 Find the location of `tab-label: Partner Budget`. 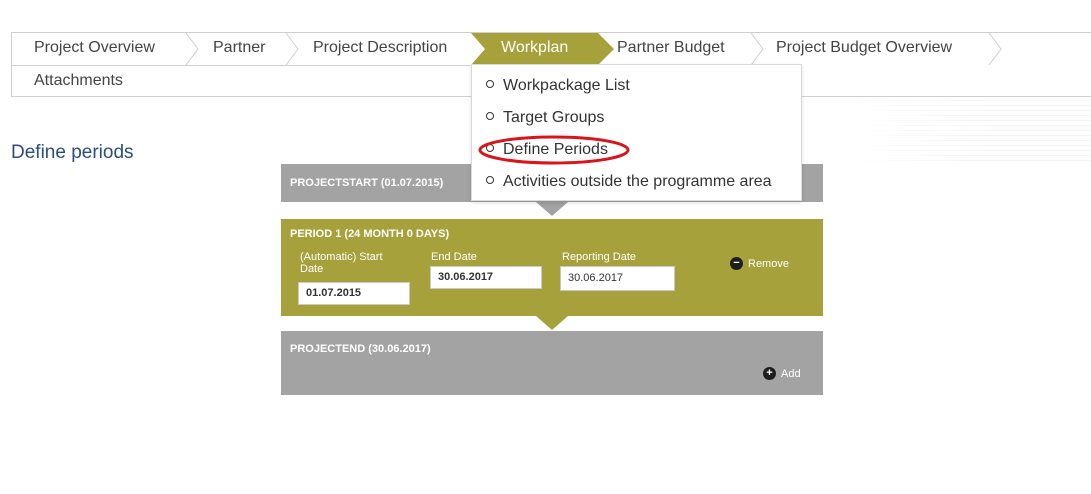

tab-label: Partner Budget is located at coordinates (671, 47).